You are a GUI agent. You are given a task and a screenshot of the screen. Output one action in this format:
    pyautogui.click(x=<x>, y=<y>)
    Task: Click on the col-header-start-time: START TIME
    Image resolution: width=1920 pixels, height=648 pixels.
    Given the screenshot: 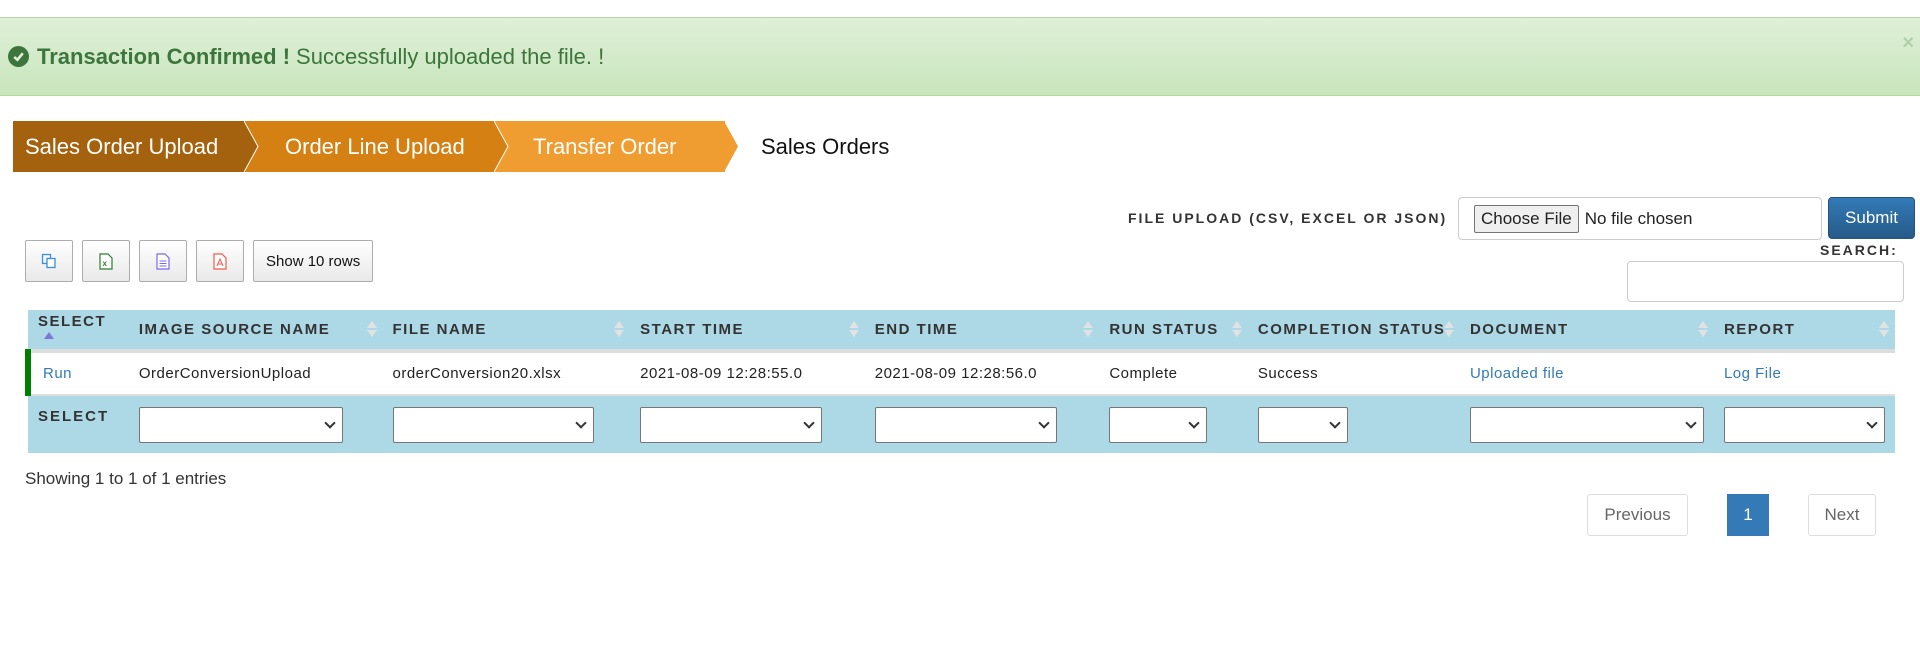 What is the action you would take?
    pyautogui.click(x=747, y=331)
    